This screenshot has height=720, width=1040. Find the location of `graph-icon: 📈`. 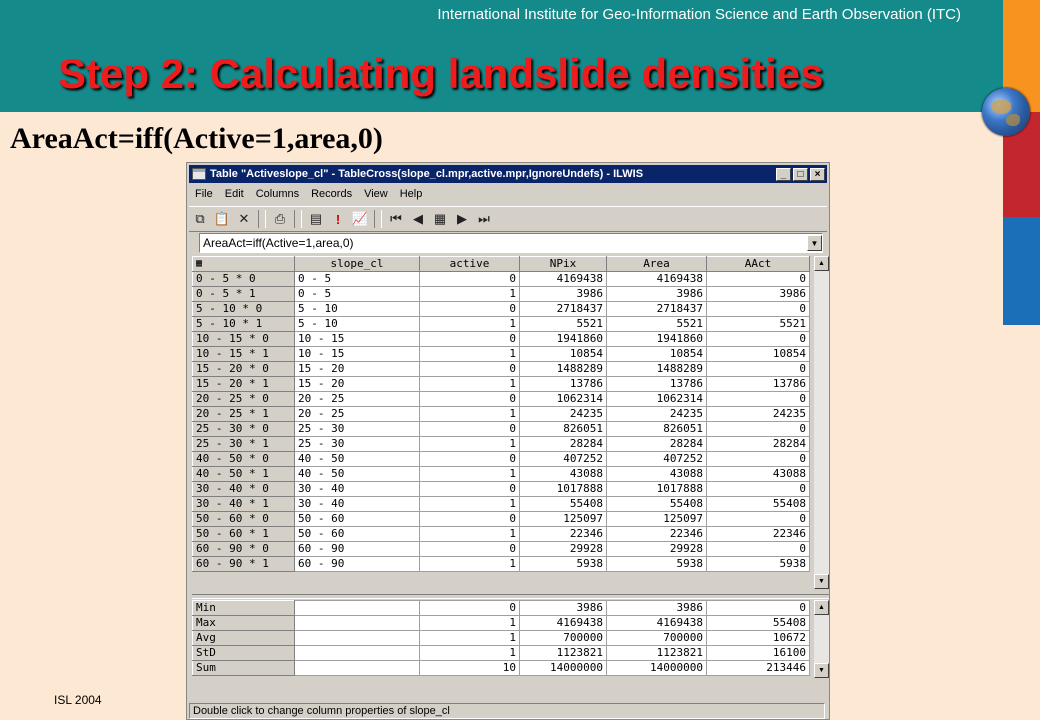

graph-icon: 📈 is located at coordinates (360, 219).